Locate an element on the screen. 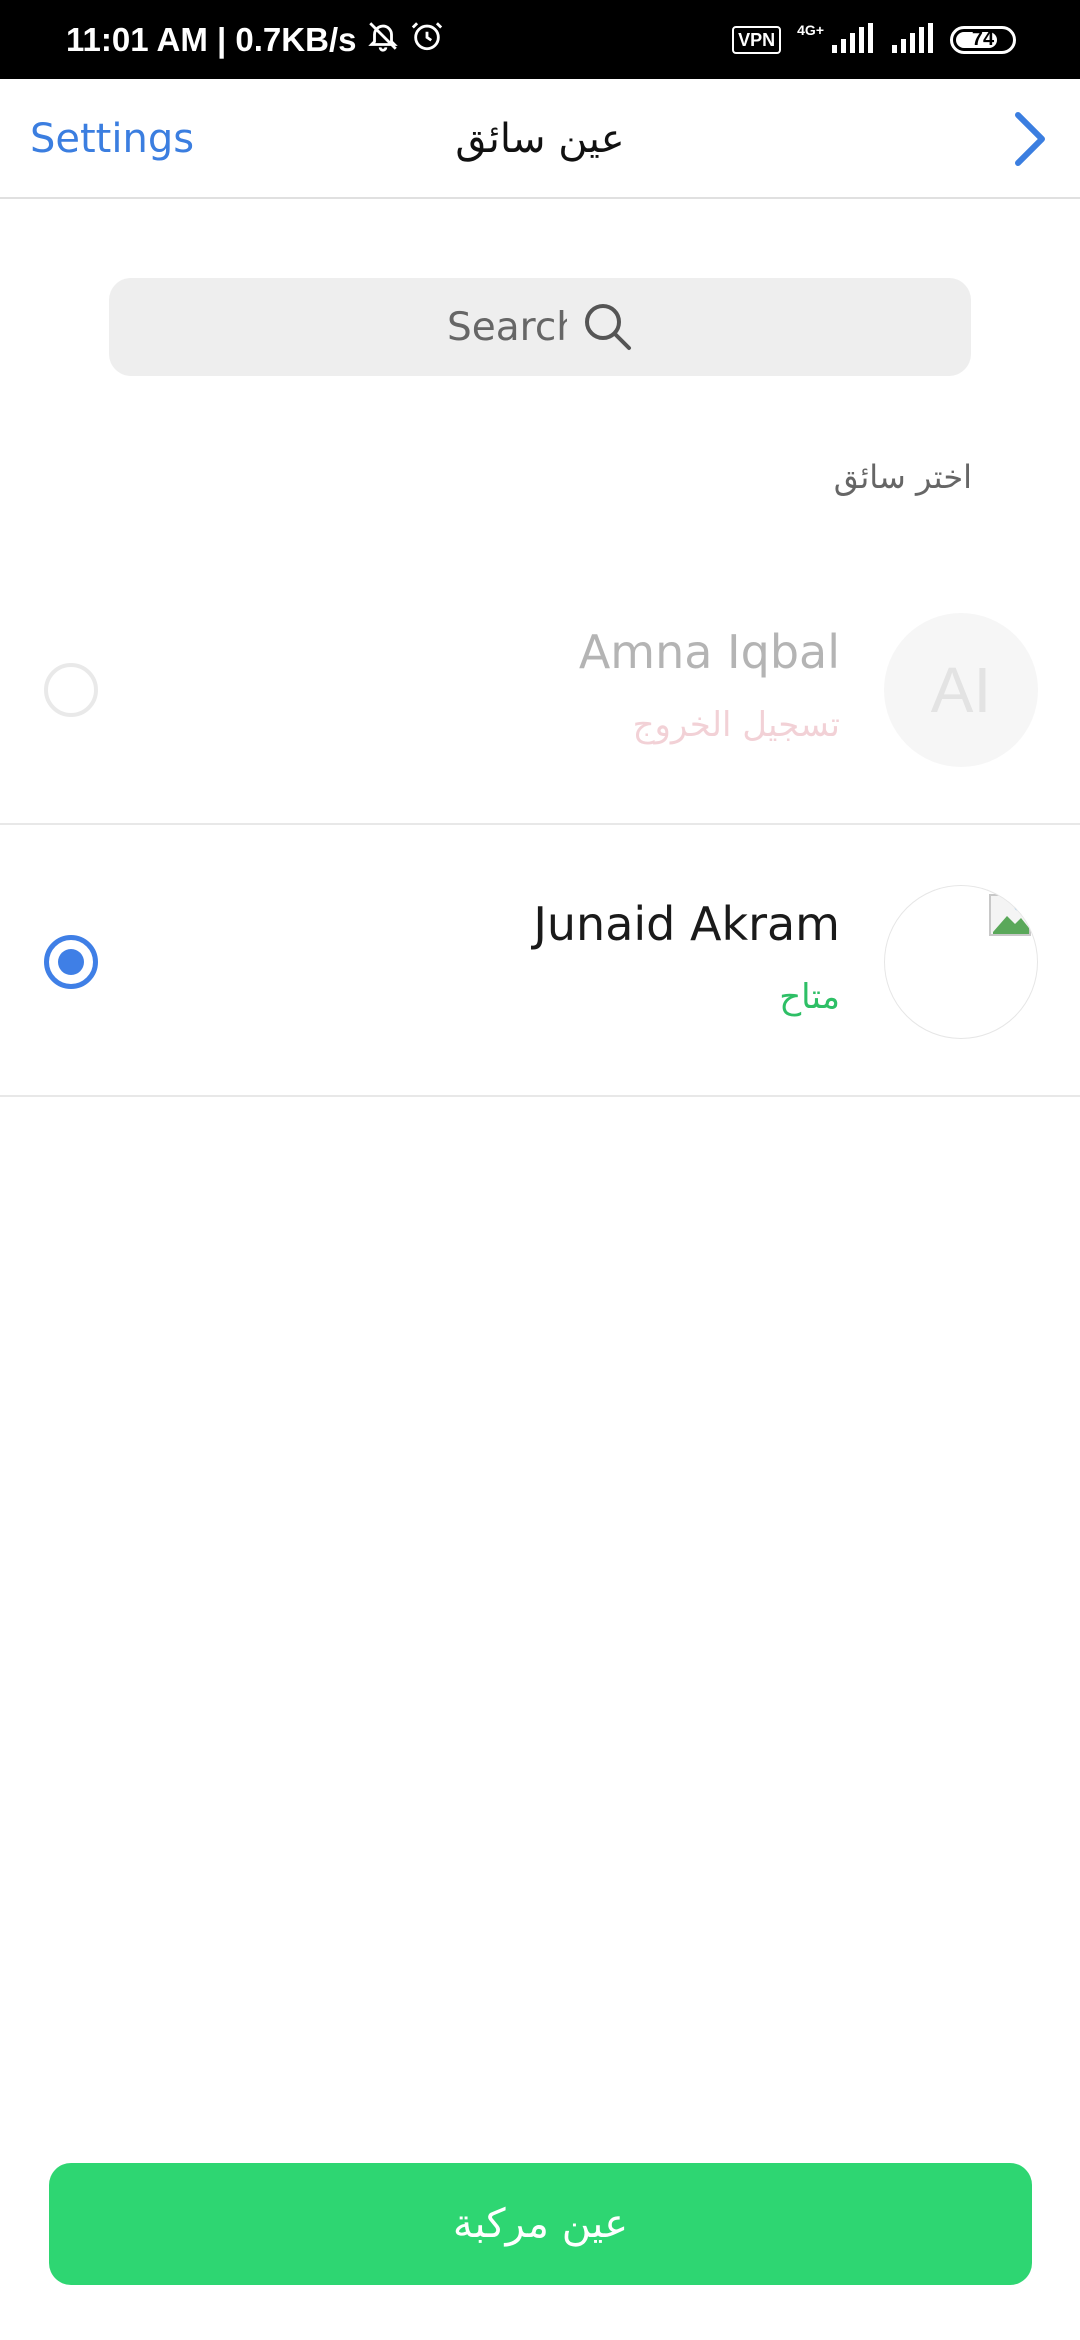 The image size is (1080, 2340). signal-icon is located at coordinates (852, 39).